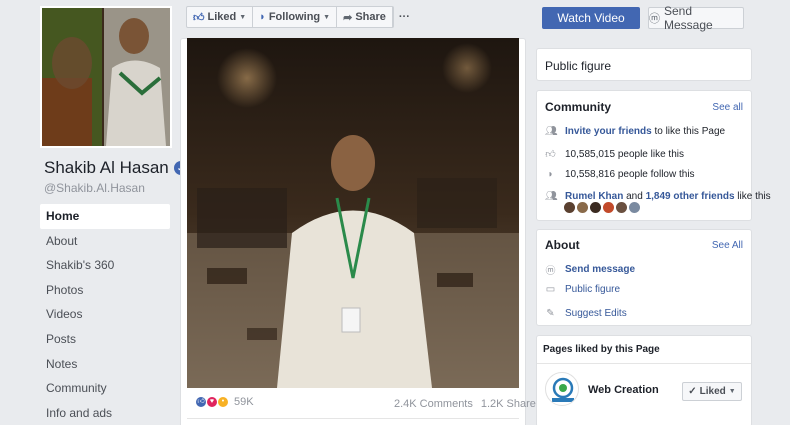 The width and height of the screenshot is (790, 425). What do you see at coordinates (105, 290) in the screenshot?
I see `nav-item-photos: Photos` at bounding box center [105, 290].